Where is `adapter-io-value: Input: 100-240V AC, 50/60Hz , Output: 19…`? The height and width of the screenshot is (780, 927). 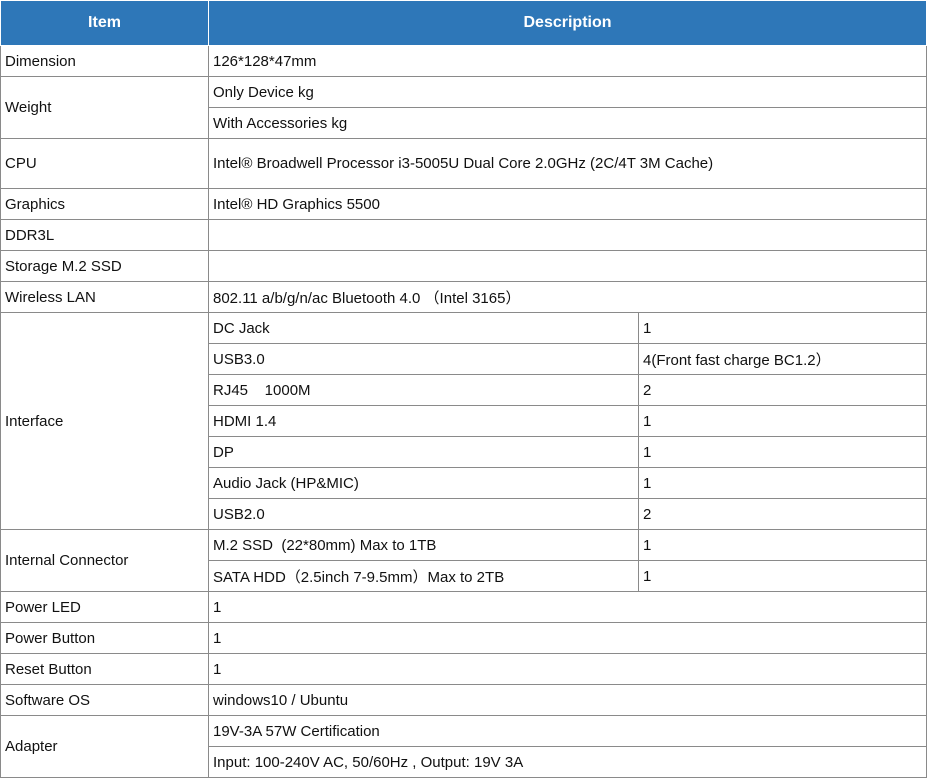
adapter-io-value: Input: 100-240V AC, 50/60Hz , Output: 19… is located at coordinates (567, 762).